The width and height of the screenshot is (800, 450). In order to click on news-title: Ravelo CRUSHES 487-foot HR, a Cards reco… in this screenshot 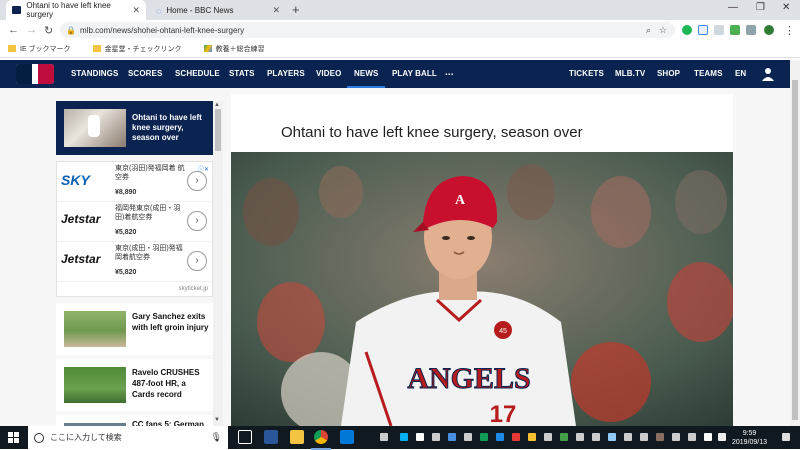, I will do `click(166, 383)`.